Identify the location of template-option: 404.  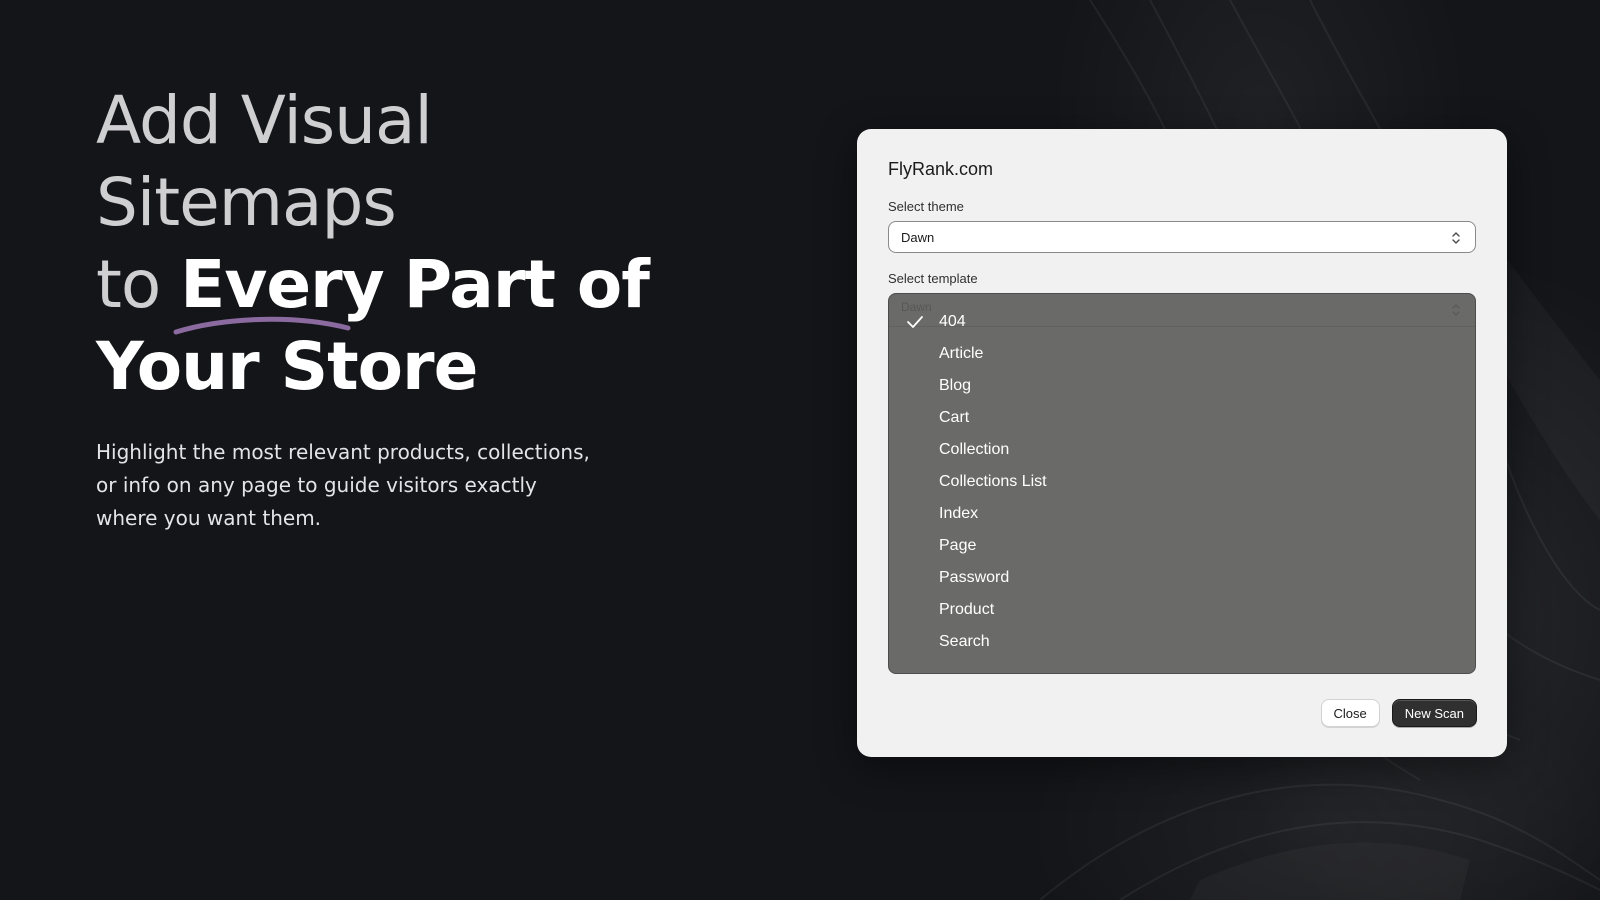
(1182, 322).